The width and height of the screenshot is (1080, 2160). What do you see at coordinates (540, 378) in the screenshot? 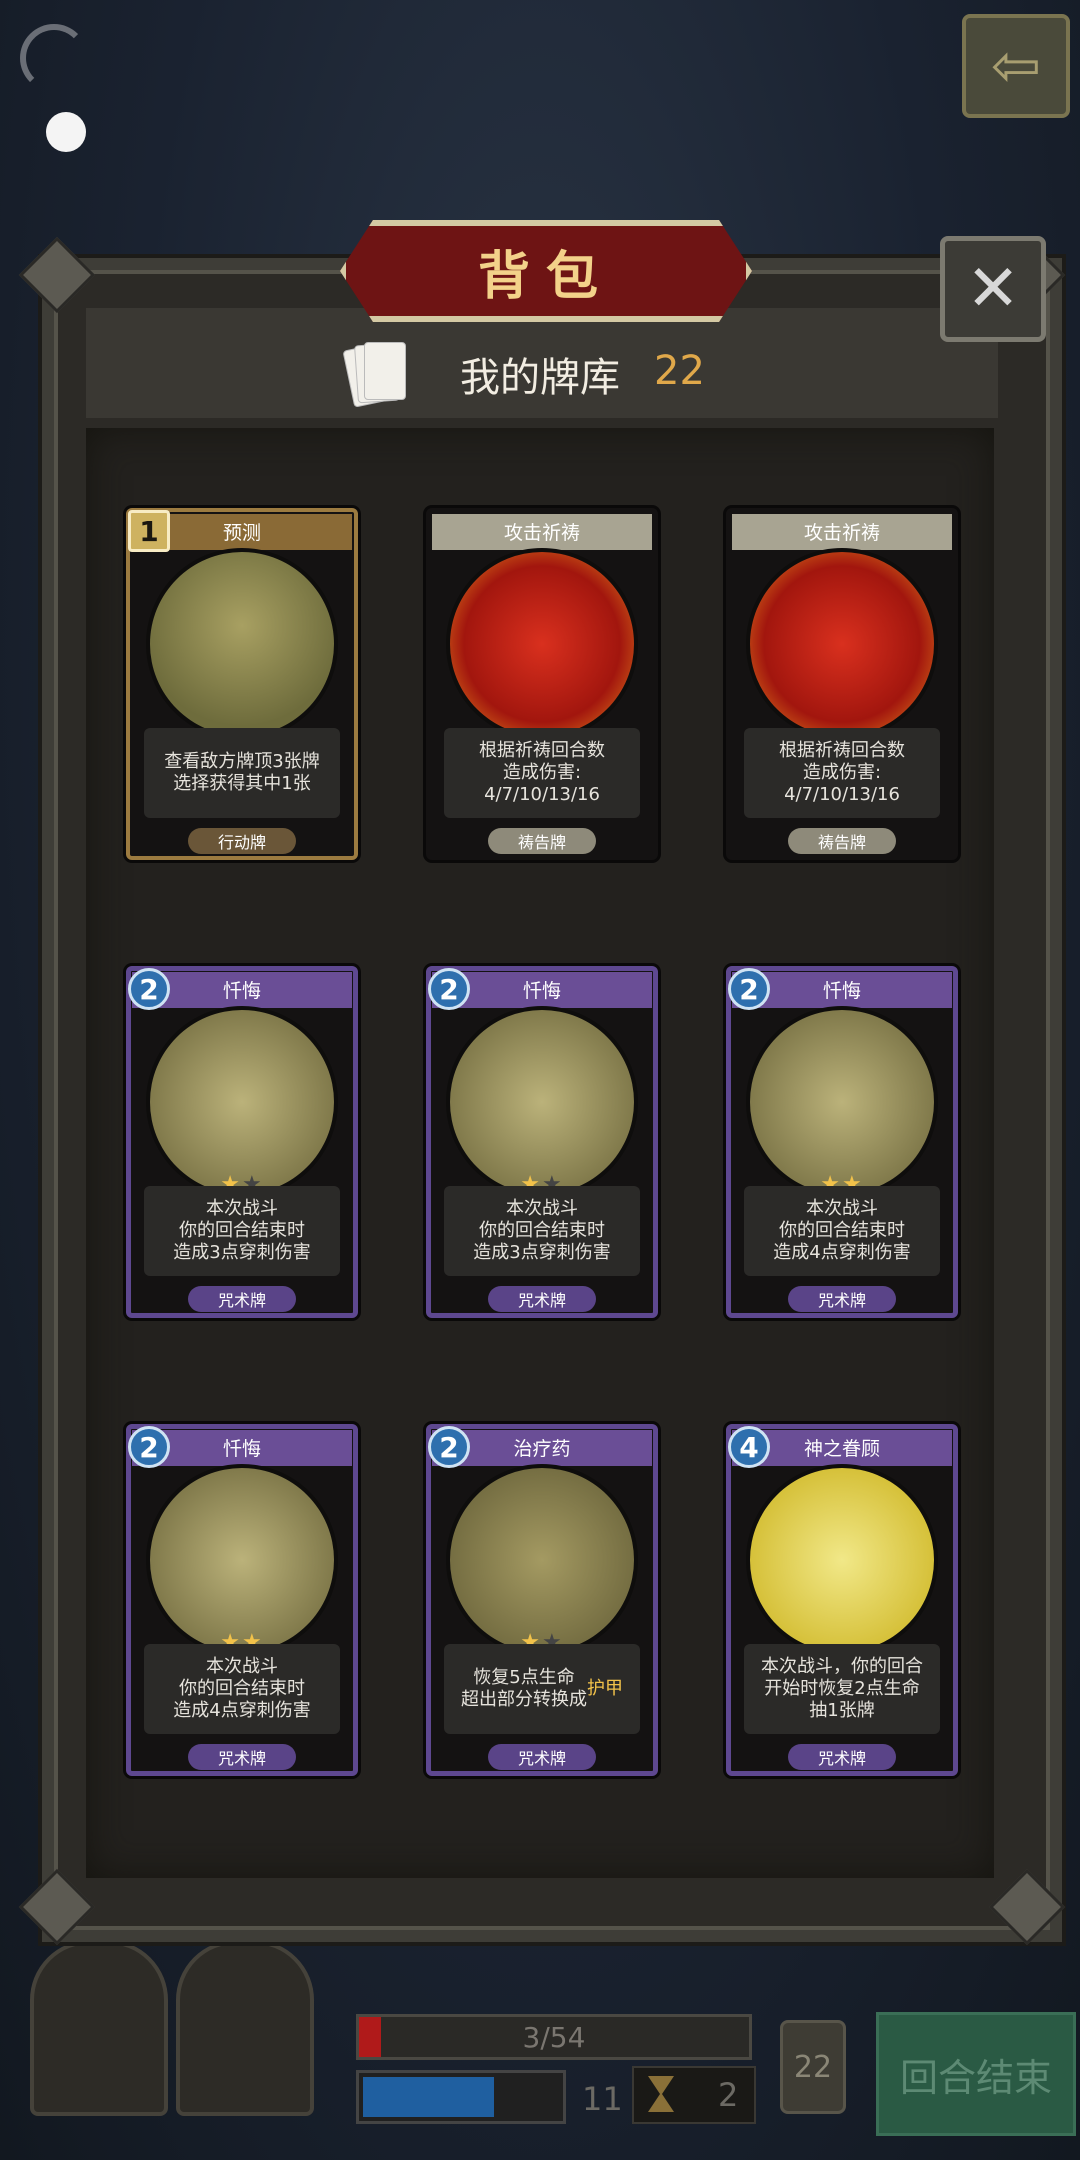
I see `deck-title: 我的牌库` at bounding box center [540, 378].